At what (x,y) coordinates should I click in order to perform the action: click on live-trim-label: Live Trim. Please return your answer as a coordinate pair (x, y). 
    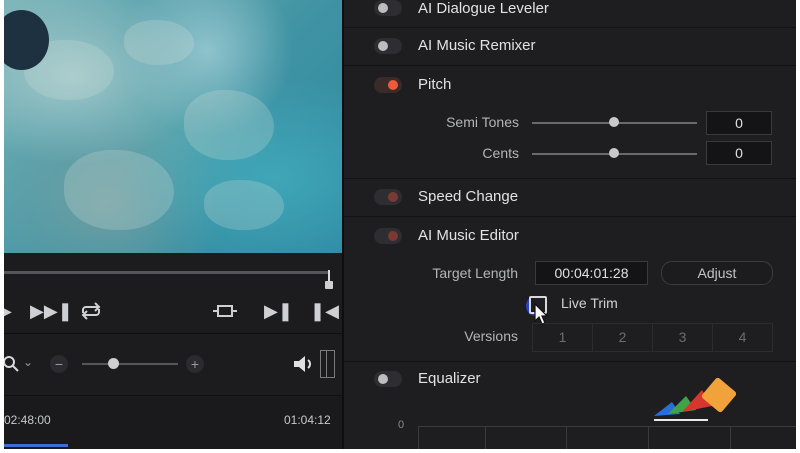
    Looking at the image, I should click on (589, 303).